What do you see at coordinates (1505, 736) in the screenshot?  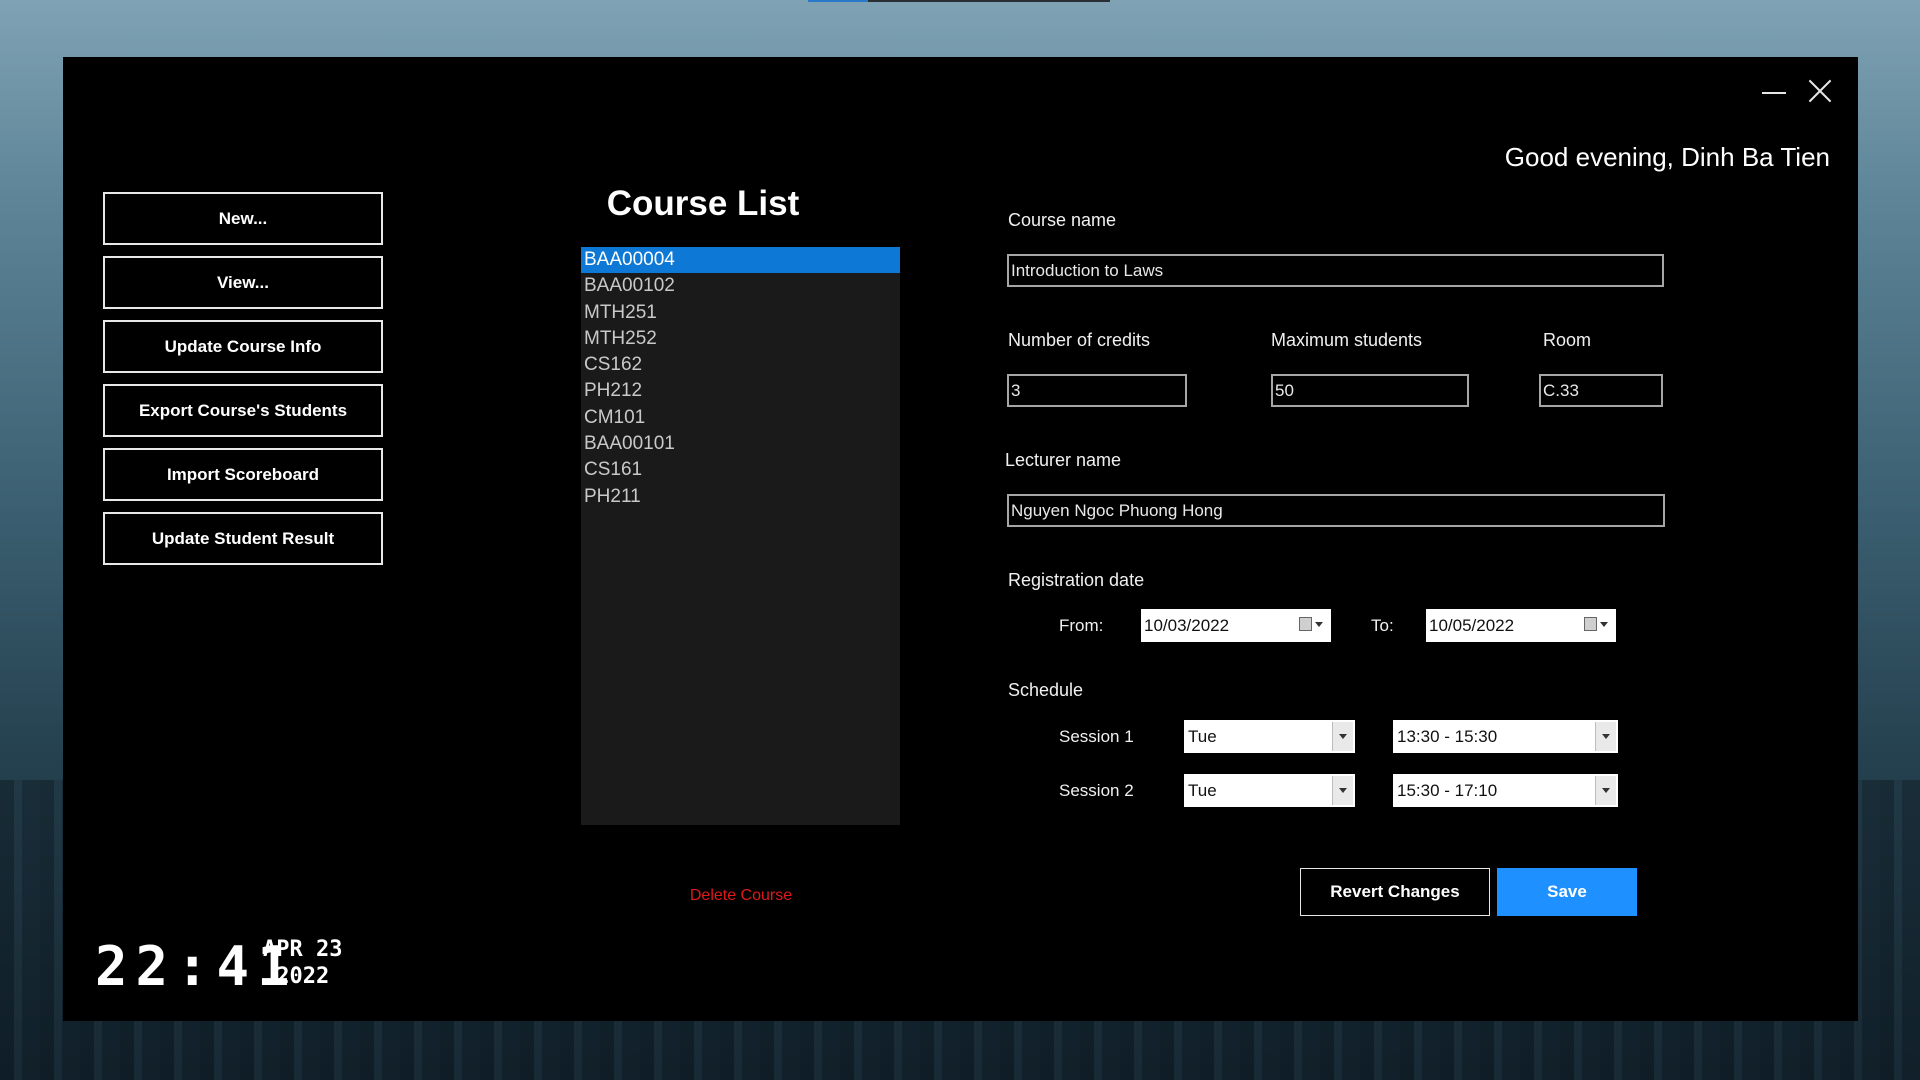 I see `session1-time-select: 13:30 - 15:30` at bounding box center [1505, 736].